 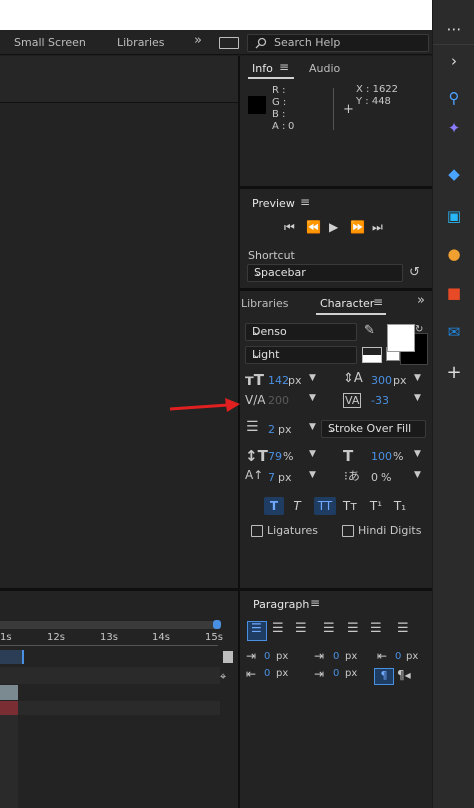 I want to click on leading-value: 300, so click(x=381, y=380).